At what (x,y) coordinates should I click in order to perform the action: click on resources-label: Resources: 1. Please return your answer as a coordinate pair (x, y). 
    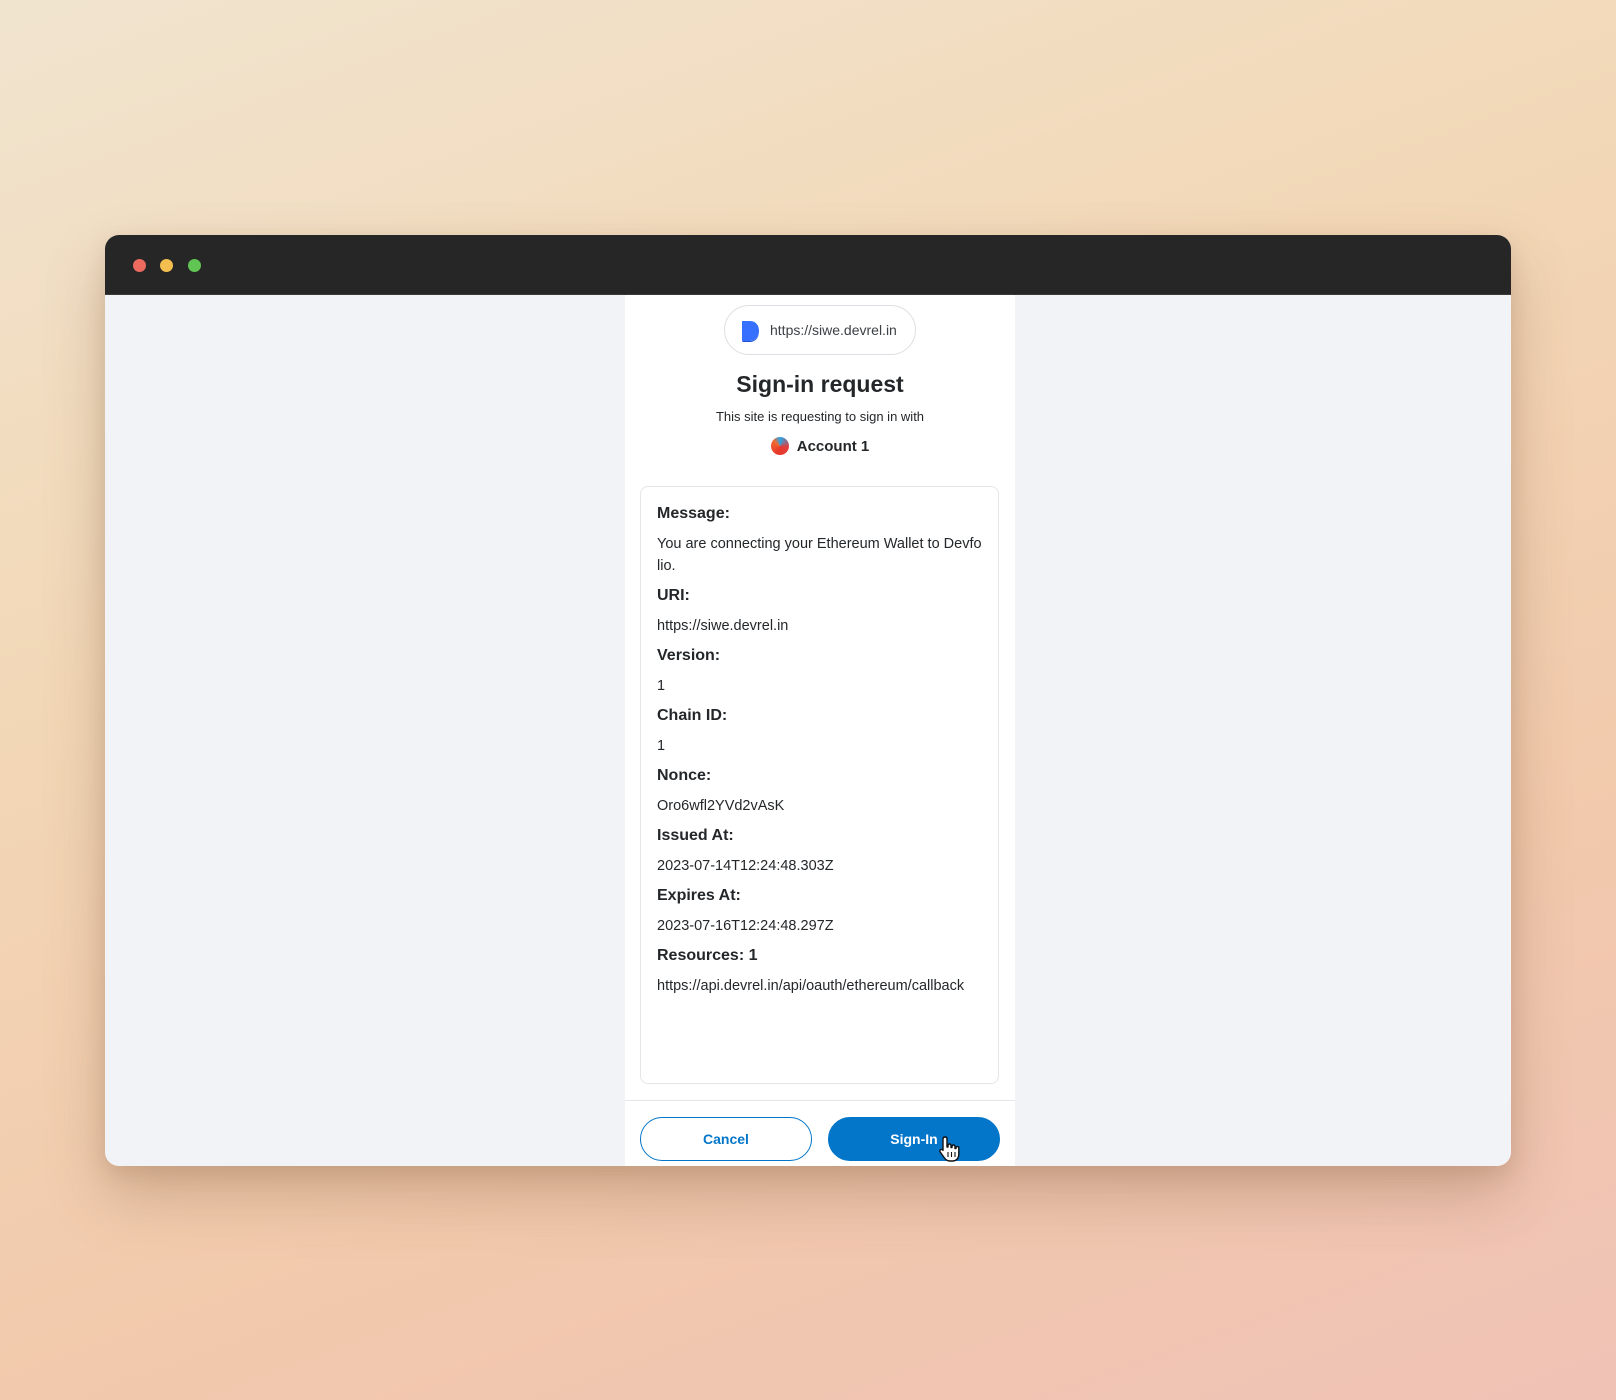
    Looking at the image, I should click on (707, 955).